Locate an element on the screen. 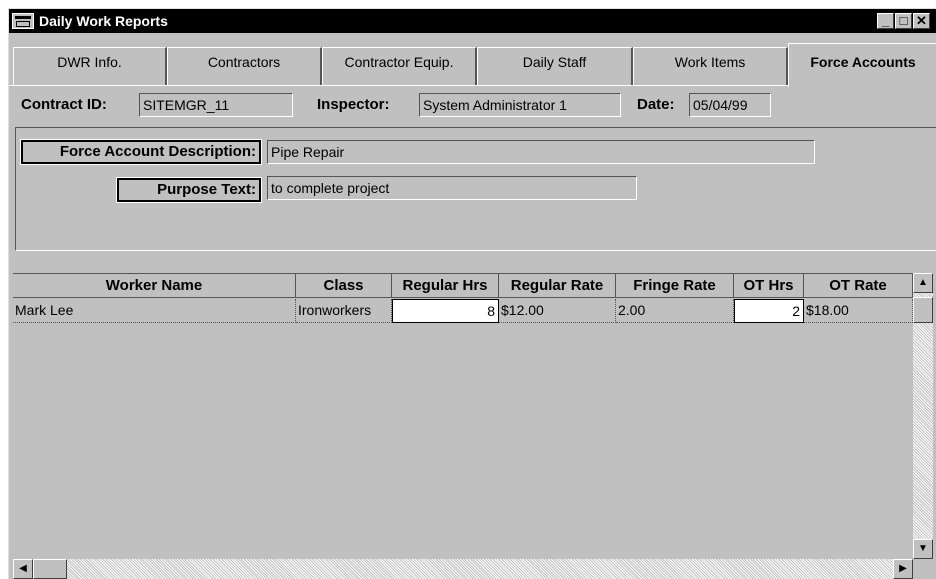  col-header-regular-hrs: Regular Hrs is located at coordinates (445, 286).